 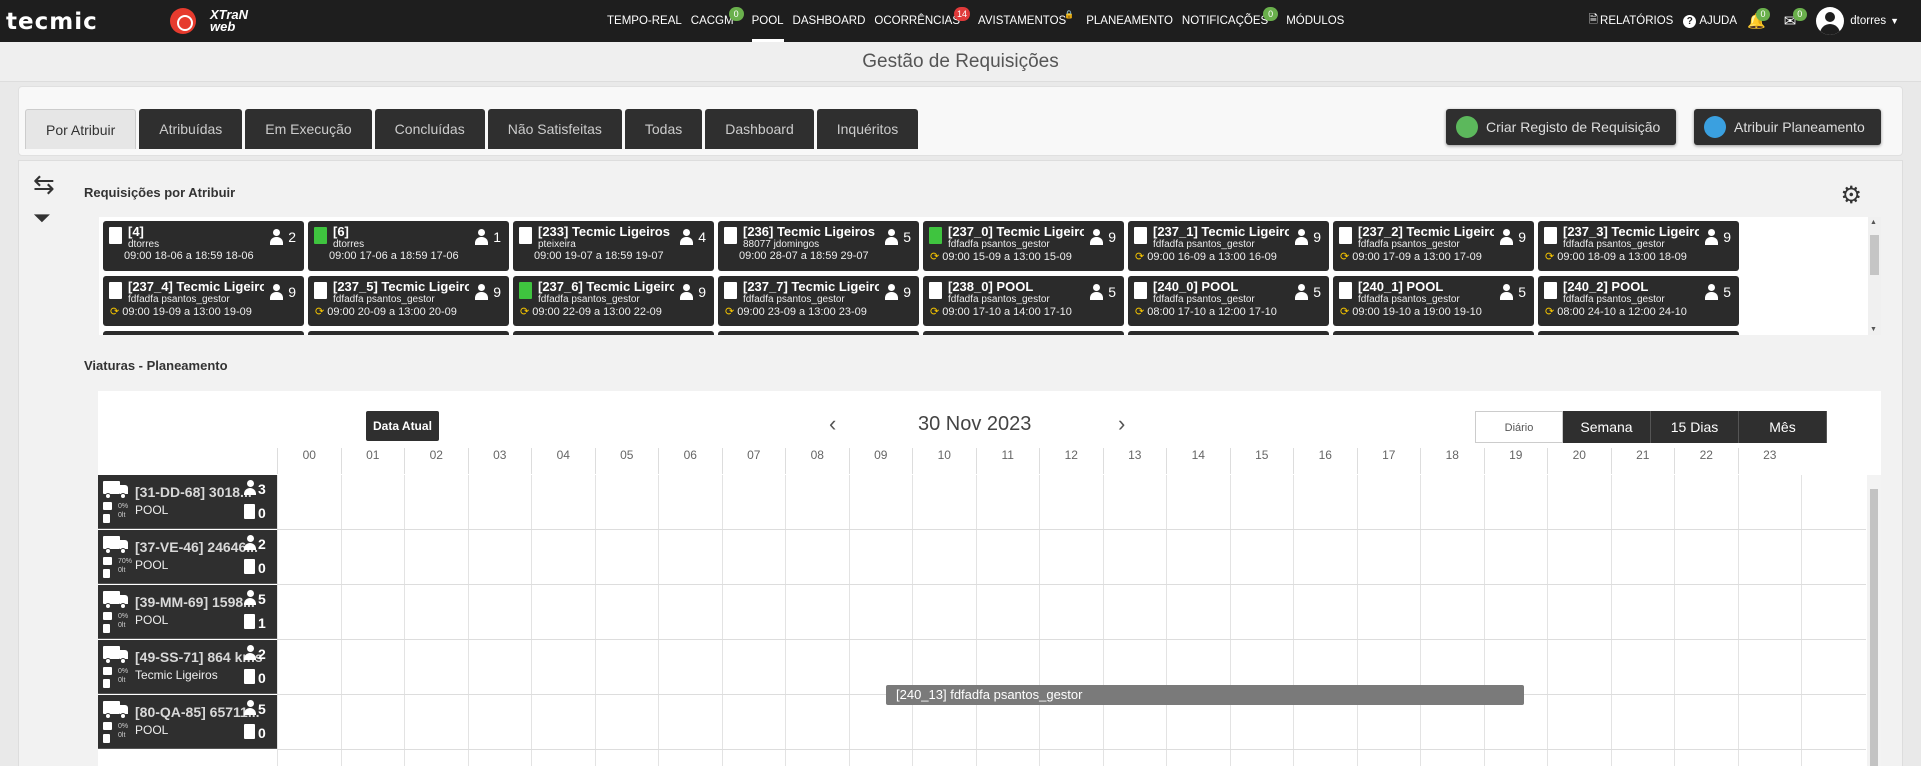 What do you see at coordinates (1695, 427) in the screenshot?
I see `view-15-days: 15 Dias` at bounding box center [1695, 427].